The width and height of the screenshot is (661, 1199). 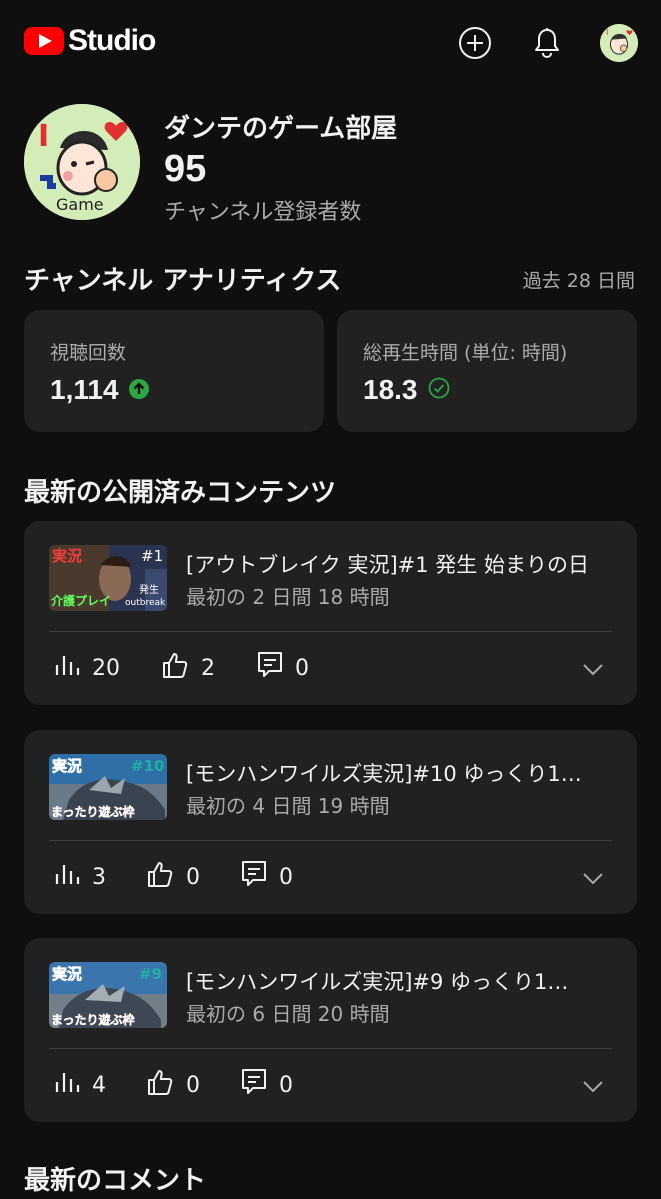 What do you see at coordinates (138, 390) in the screenshot?
I see `arrow-up-circle-icon` at bounding box center [138, 390].